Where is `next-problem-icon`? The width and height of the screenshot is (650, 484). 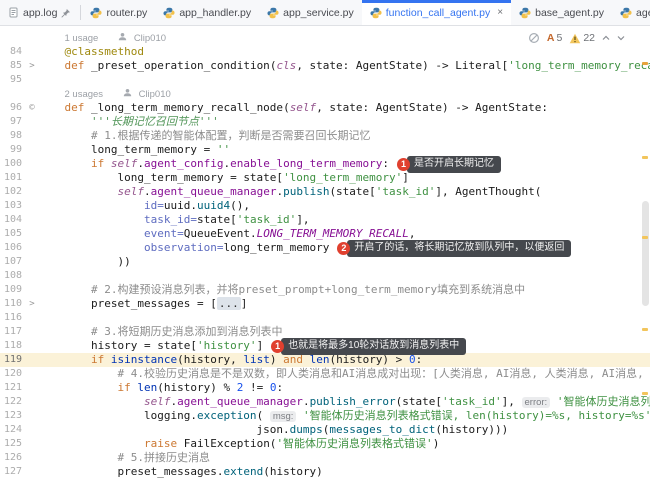
next-problem-icon is located at coordinates (621, 38).